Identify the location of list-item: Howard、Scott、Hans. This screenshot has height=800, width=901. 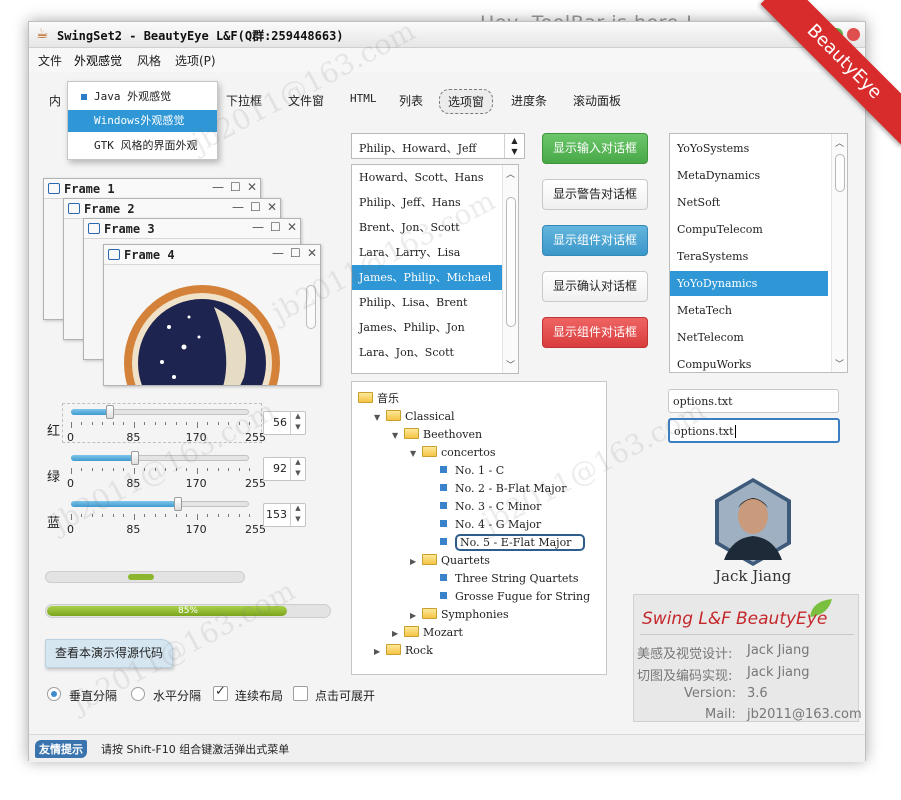
(435, 177).